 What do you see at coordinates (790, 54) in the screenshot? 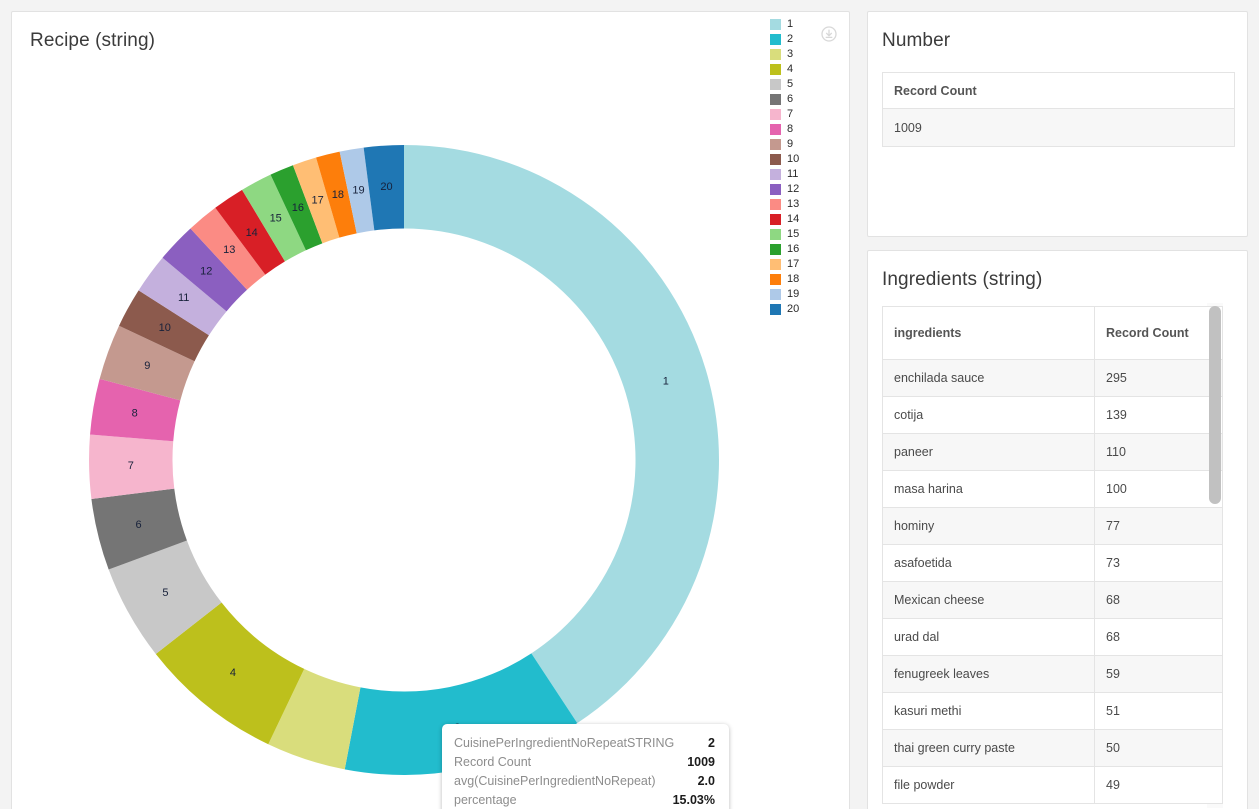
I see `legend-label: 3` at bounding box center [790, 54].